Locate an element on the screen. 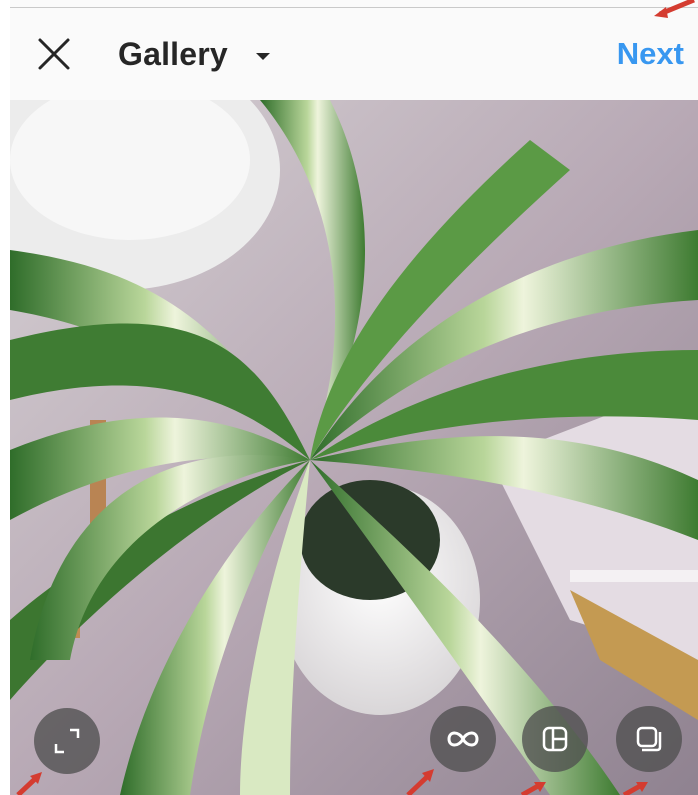 This screenshot has height=795, width=698. expand-button is located at coordinates (67, 741).